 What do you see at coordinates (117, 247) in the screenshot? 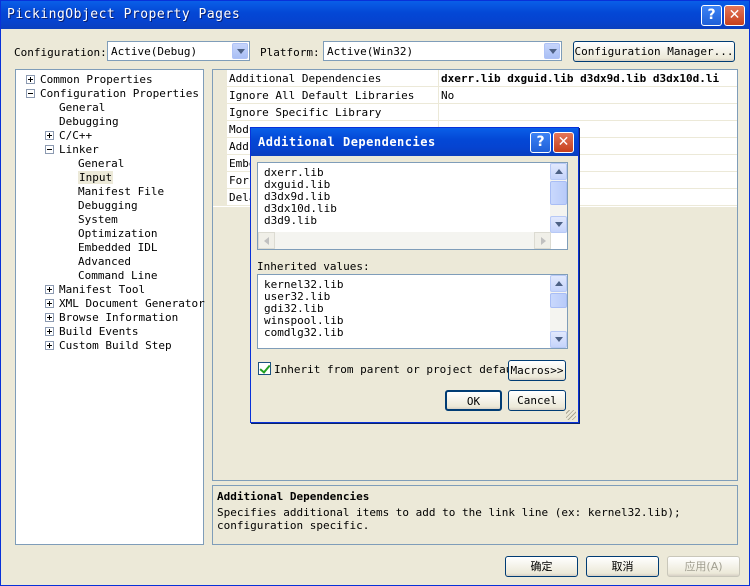
I see `tree-item: Embedded IDL` at bounding box center [117, 247].